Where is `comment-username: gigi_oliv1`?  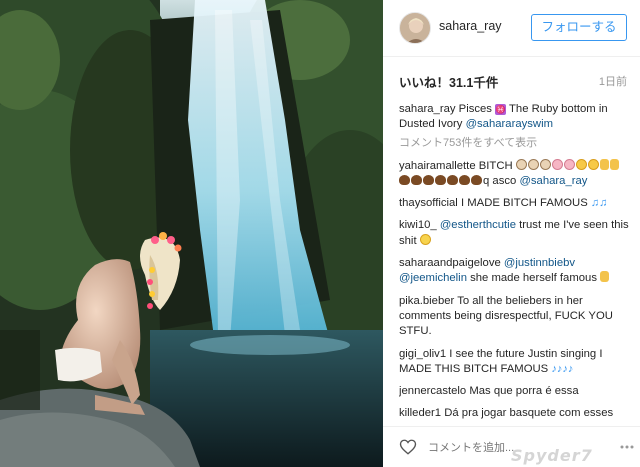 comment-username: gigi_oliv1 is located at coordinates (422, 354).